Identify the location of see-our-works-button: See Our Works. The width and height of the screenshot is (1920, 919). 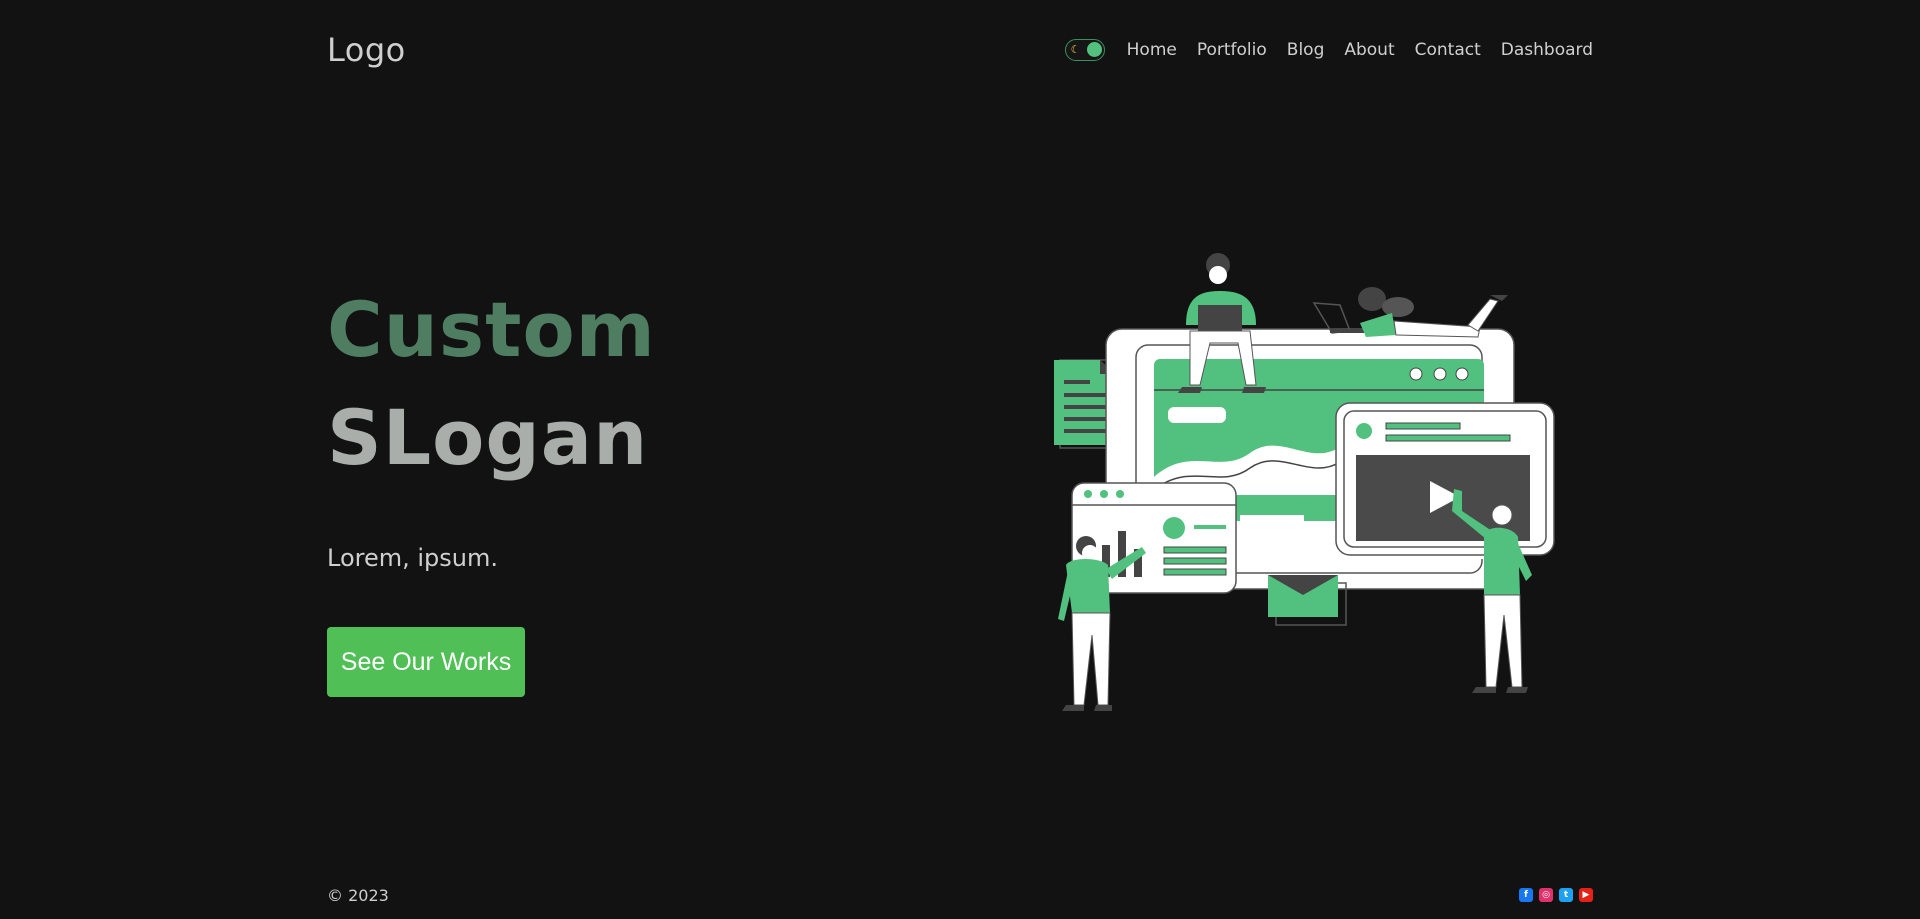
(426, 662).